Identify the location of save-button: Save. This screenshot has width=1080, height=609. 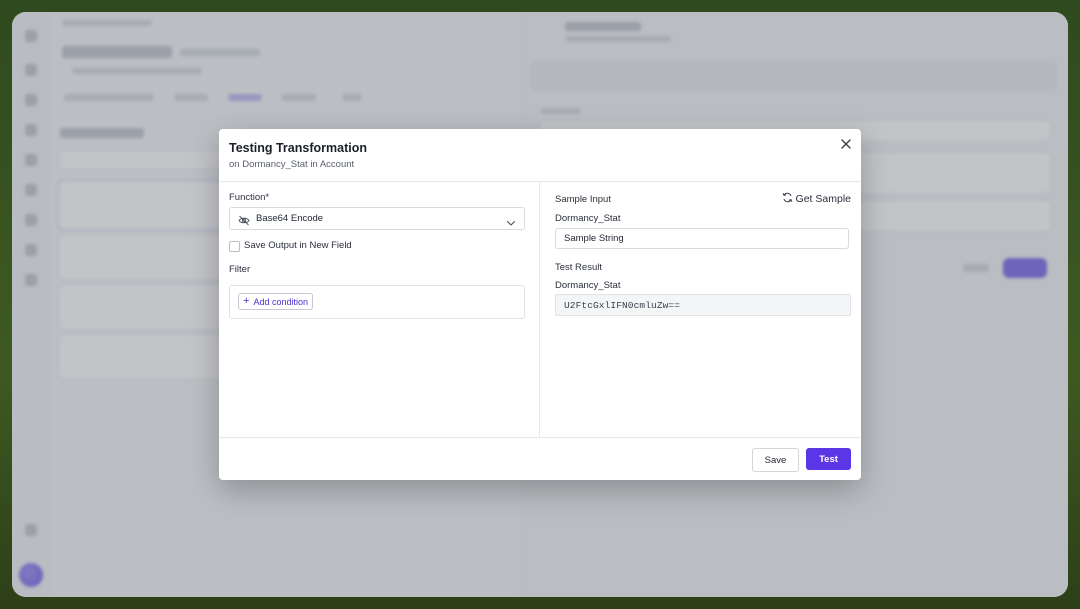
(775, 460).